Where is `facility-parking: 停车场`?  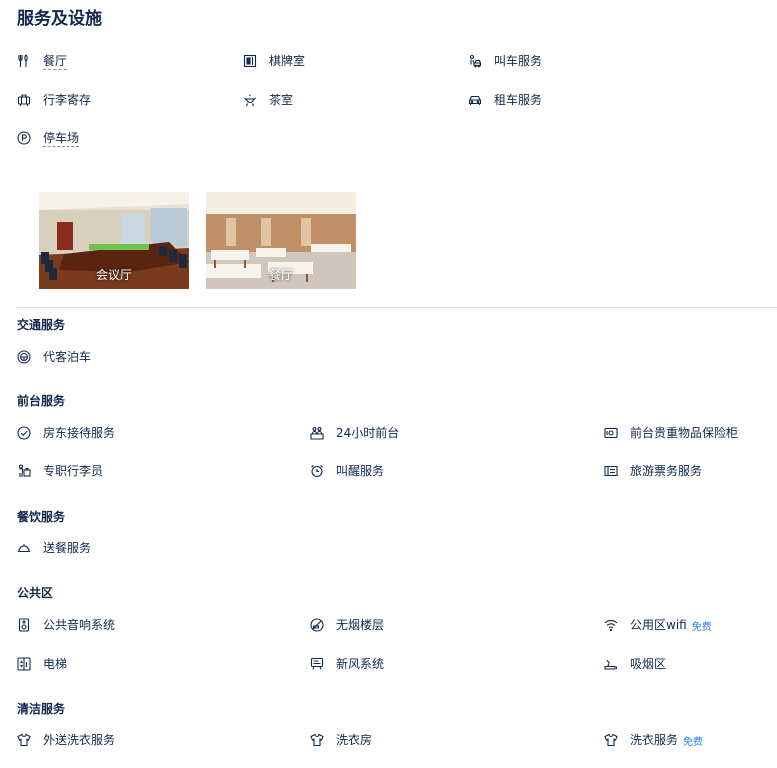 facility-parking: 停车场 is located at coordinates (48, 138).